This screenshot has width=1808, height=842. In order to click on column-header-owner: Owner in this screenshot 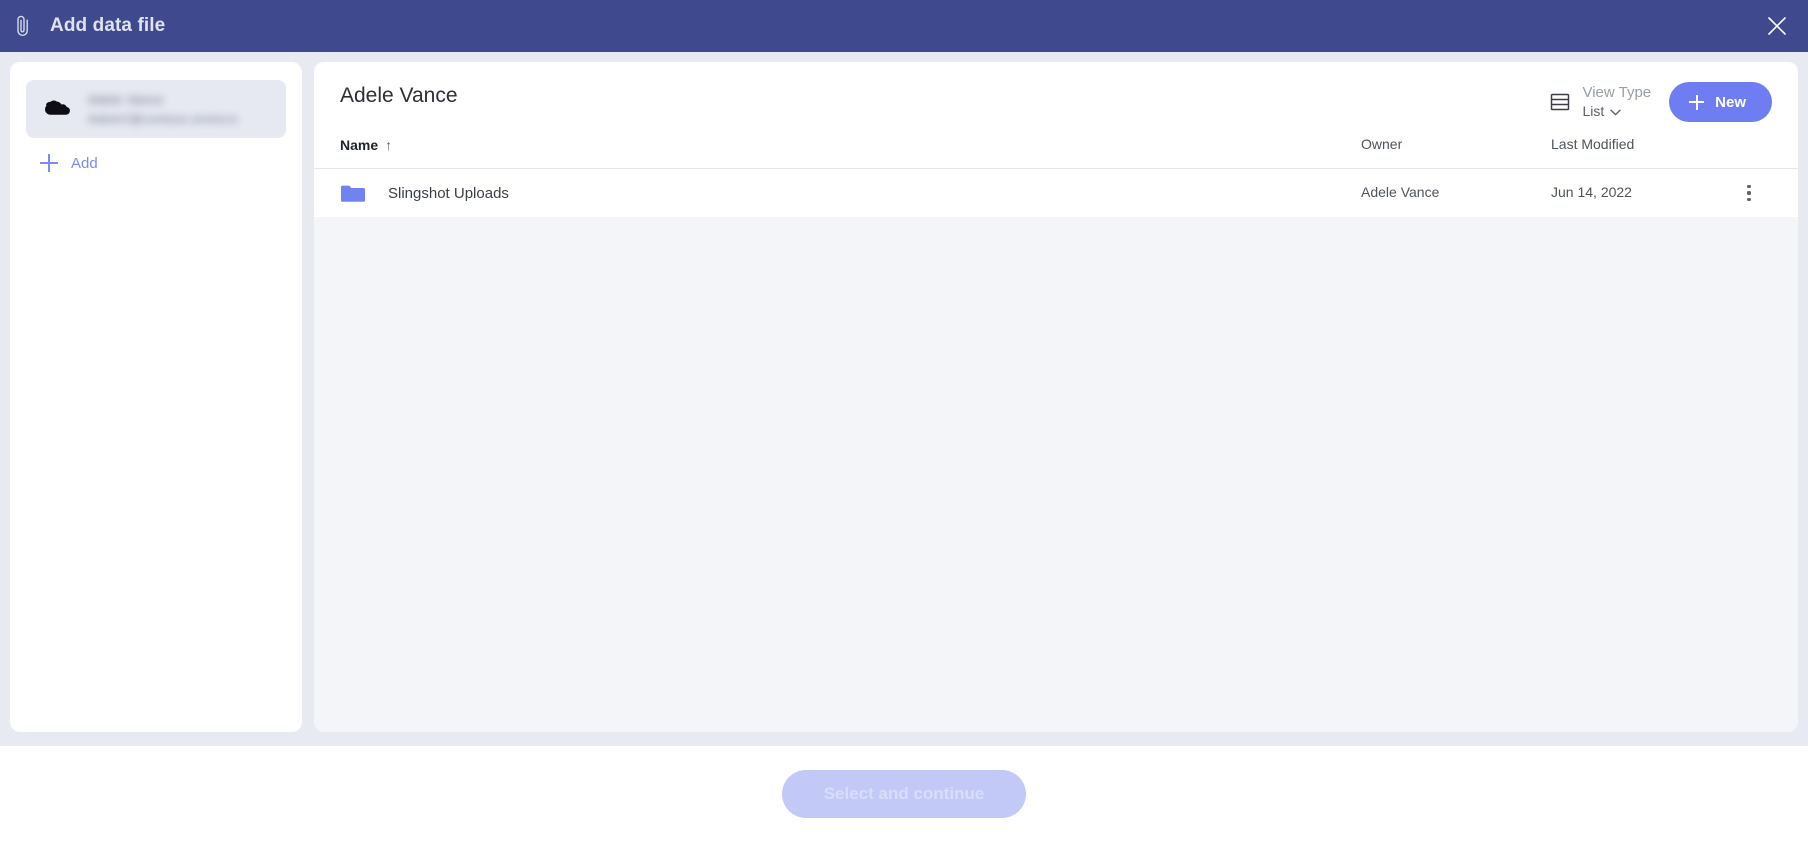, I will do `click(1456, 145)`.